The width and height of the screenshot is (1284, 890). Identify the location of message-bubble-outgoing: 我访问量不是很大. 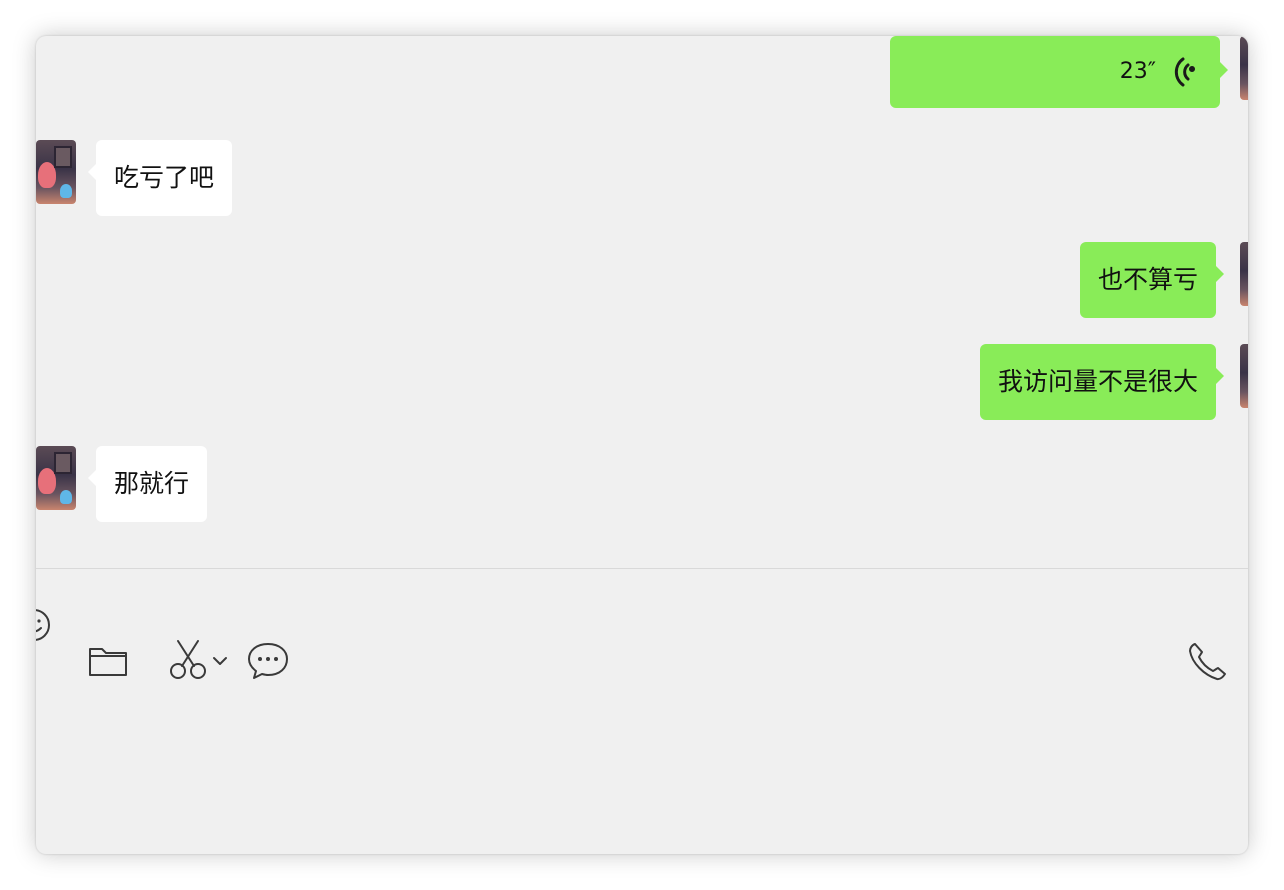
(1102, 382).